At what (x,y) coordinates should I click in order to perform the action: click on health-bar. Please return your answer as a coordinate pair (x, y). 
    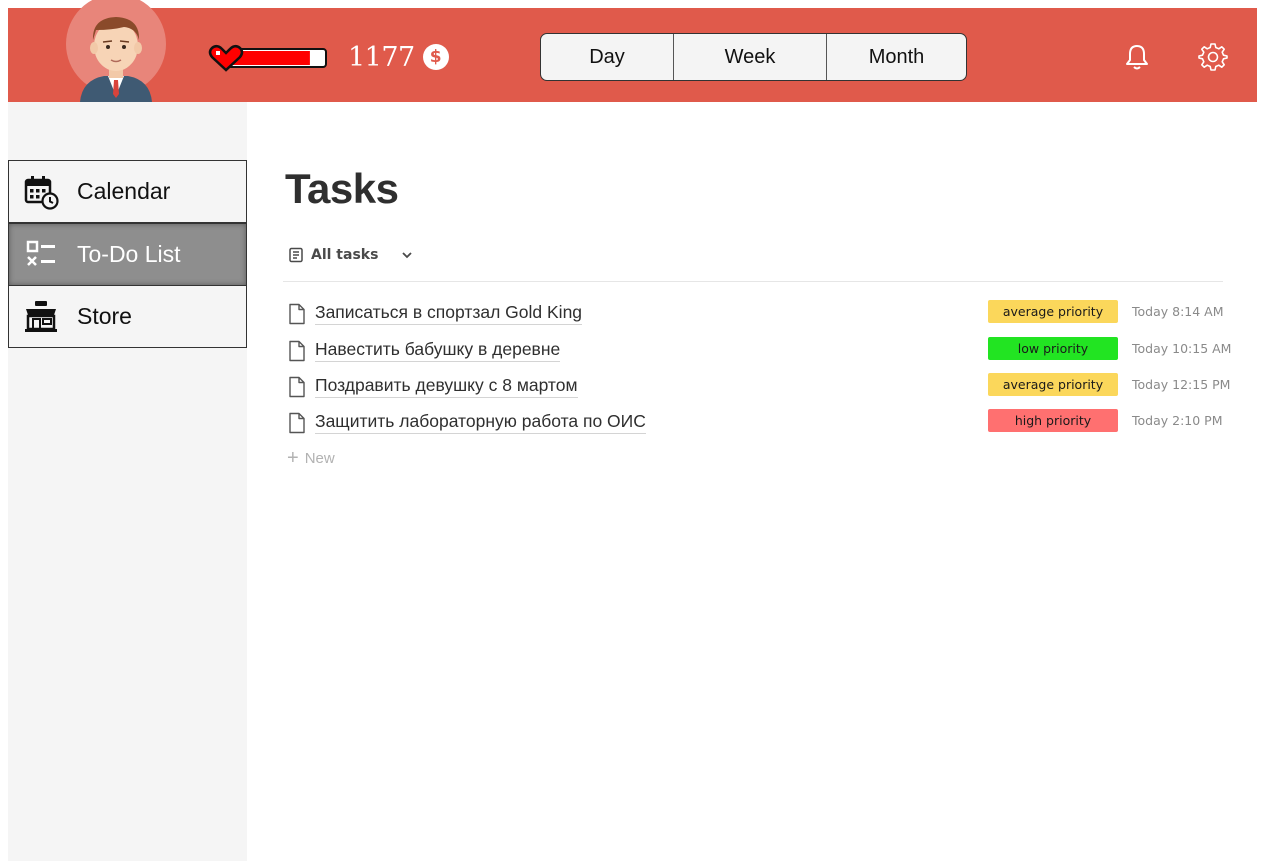
    Looking at the image, I should click on (270, 58).